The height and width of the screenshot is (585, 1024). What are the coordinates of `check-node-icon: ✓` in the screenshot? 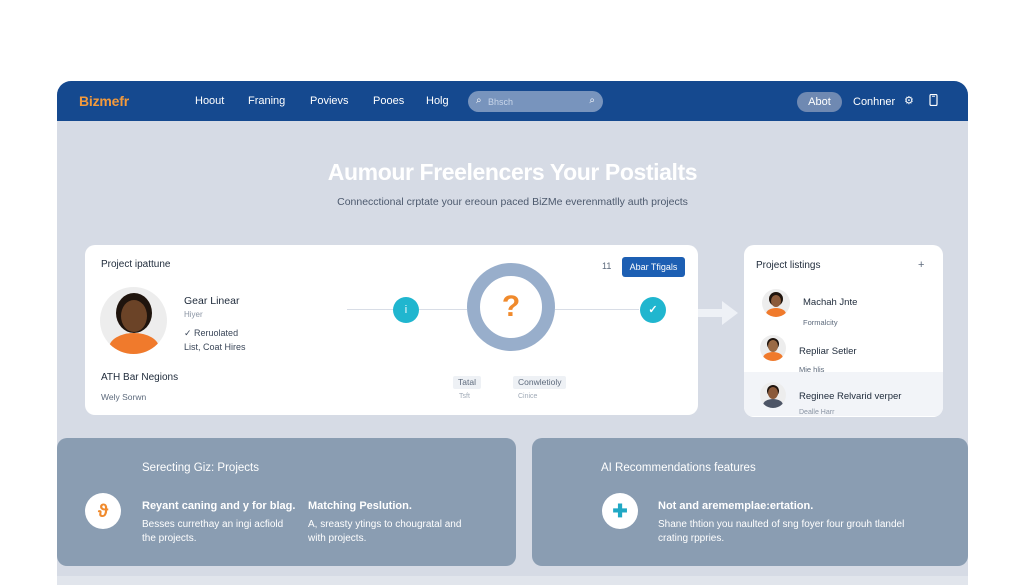 It's located at (653, 310).